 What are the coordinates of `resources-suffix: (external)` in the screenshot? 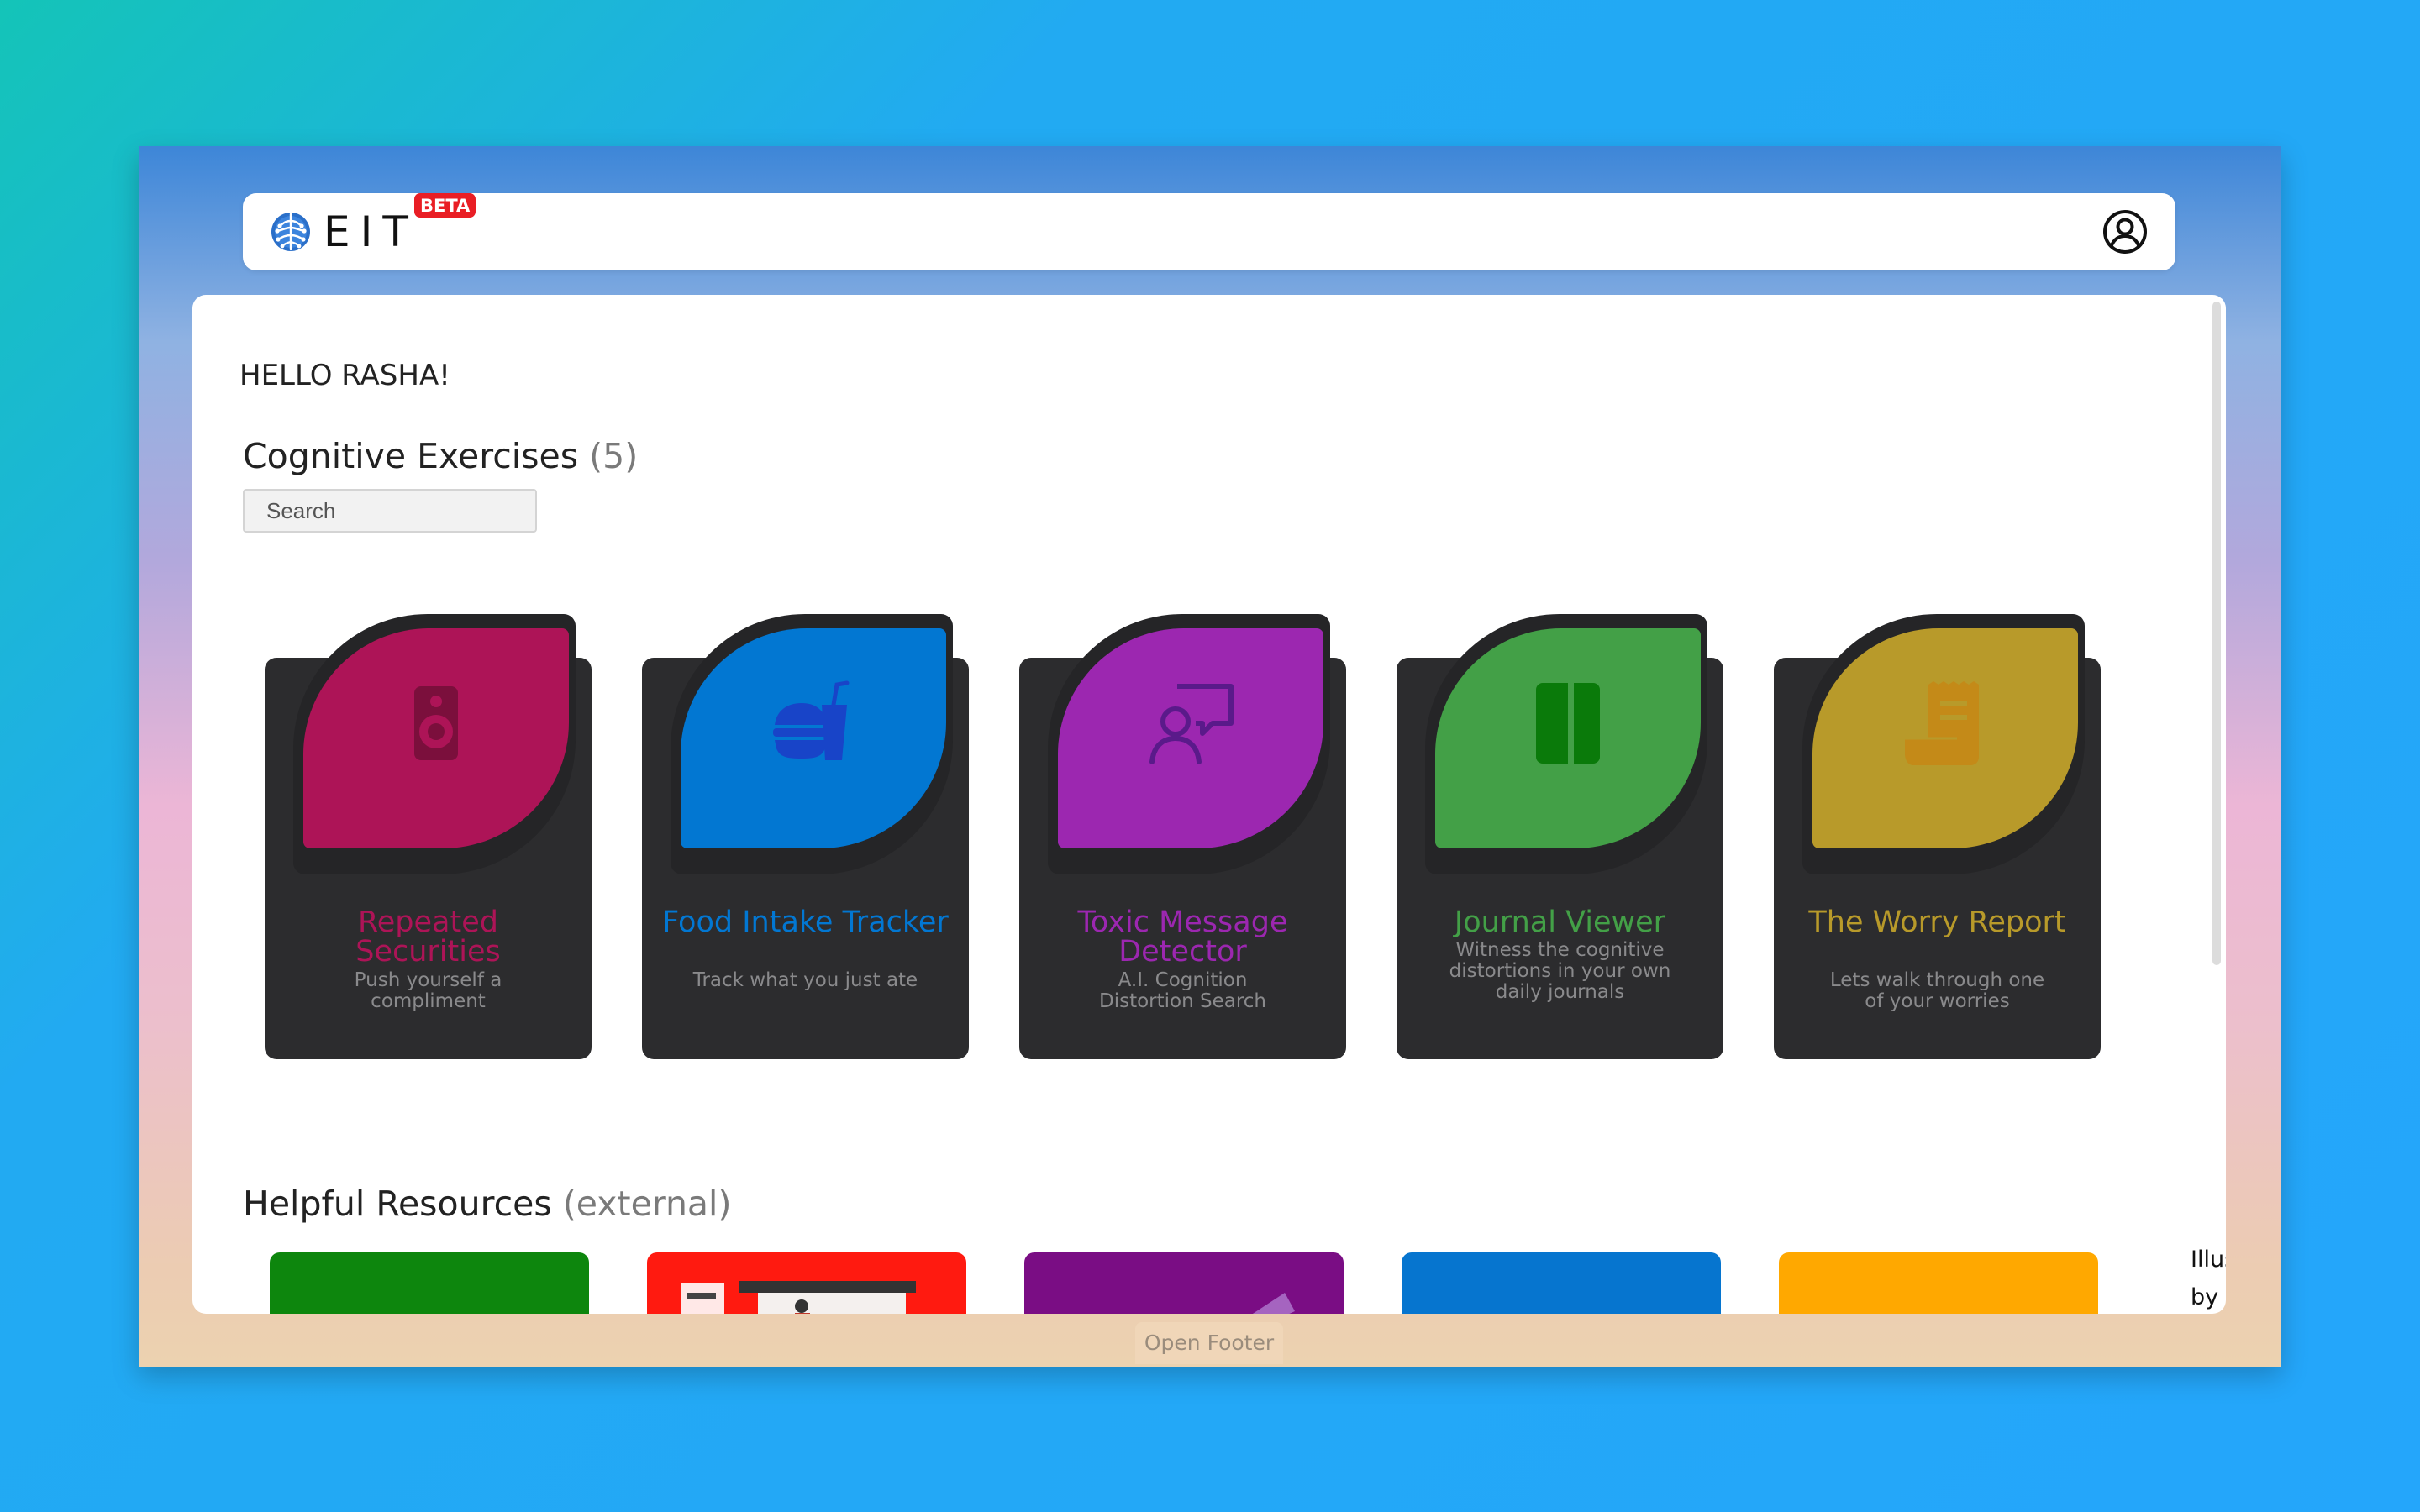 It's located at (647, 1204).